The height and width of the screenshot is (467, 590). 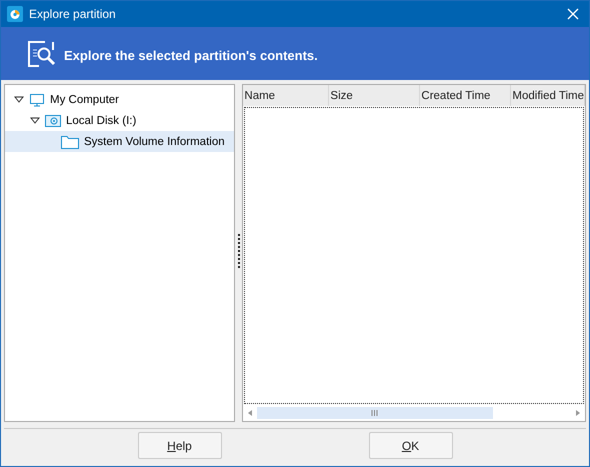 What do you see at coordinates (37, 99) in the screenshot?
I see `monitor-icon` at bounding box center [37, 99].